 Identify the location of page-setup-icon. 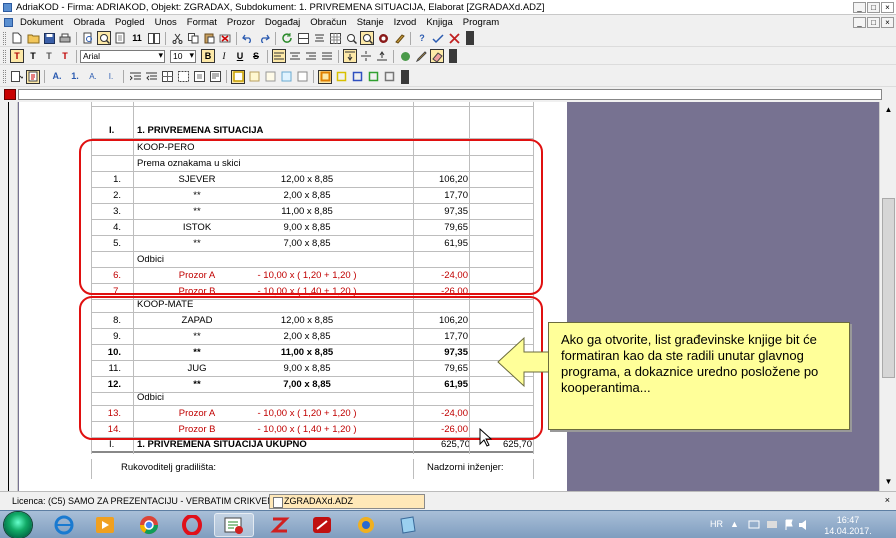
(215, 77).